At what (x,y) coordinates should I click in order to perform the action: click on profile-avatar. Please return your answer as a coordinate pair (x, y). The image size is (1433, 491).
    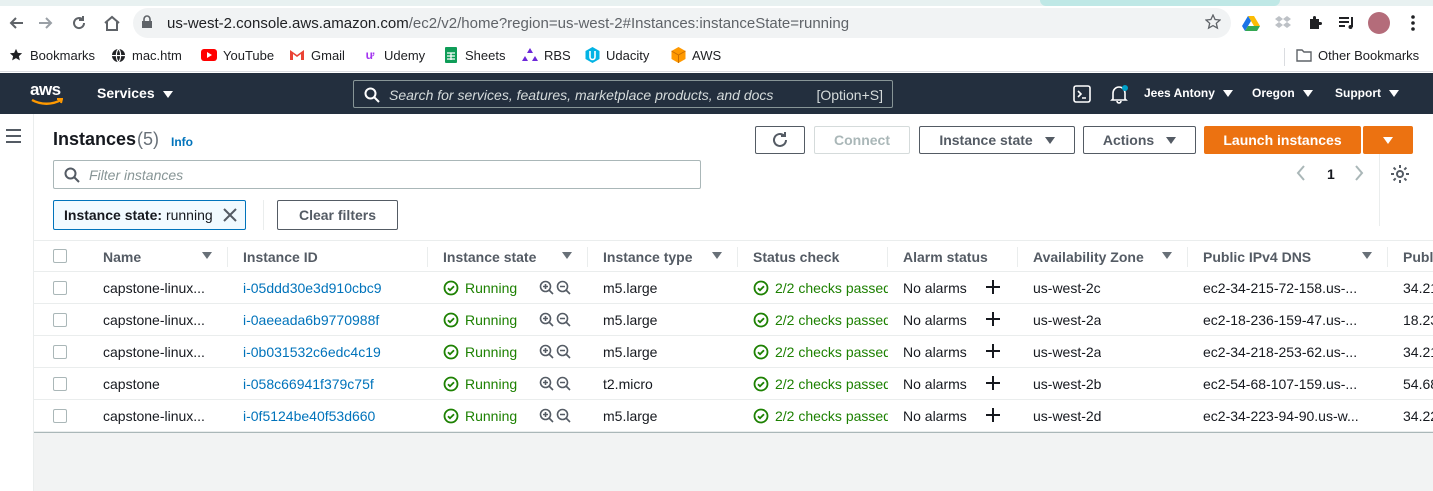
    Looking at the image, I should click on (1379, 23).